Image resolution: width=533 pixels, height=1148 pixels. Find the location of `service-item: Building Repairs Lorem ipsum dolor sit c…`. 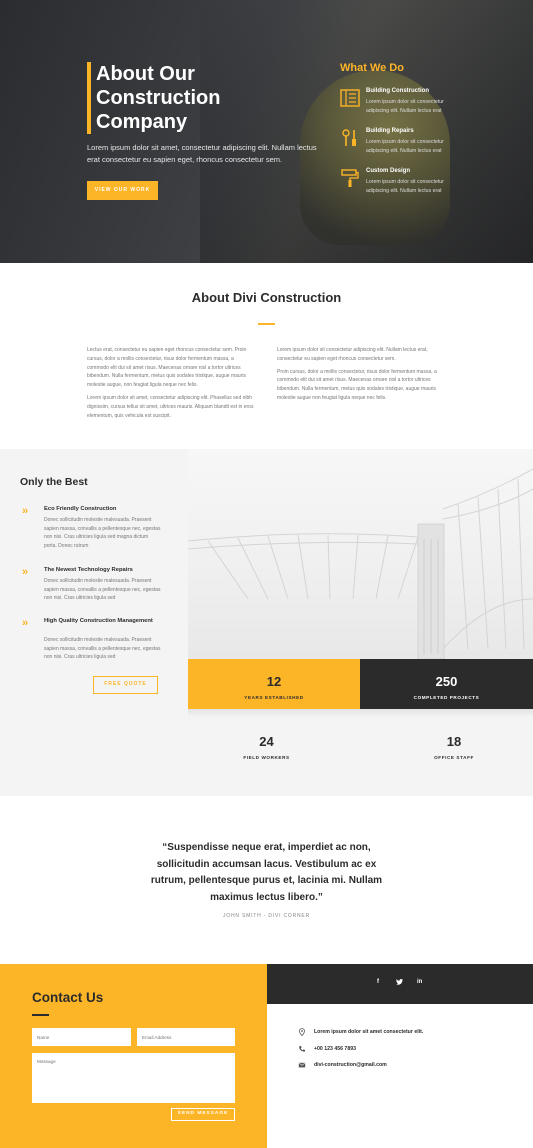

service-item: Building Repairs Lorem ipsum dolor sit c… is located at coordinates (400, 146).